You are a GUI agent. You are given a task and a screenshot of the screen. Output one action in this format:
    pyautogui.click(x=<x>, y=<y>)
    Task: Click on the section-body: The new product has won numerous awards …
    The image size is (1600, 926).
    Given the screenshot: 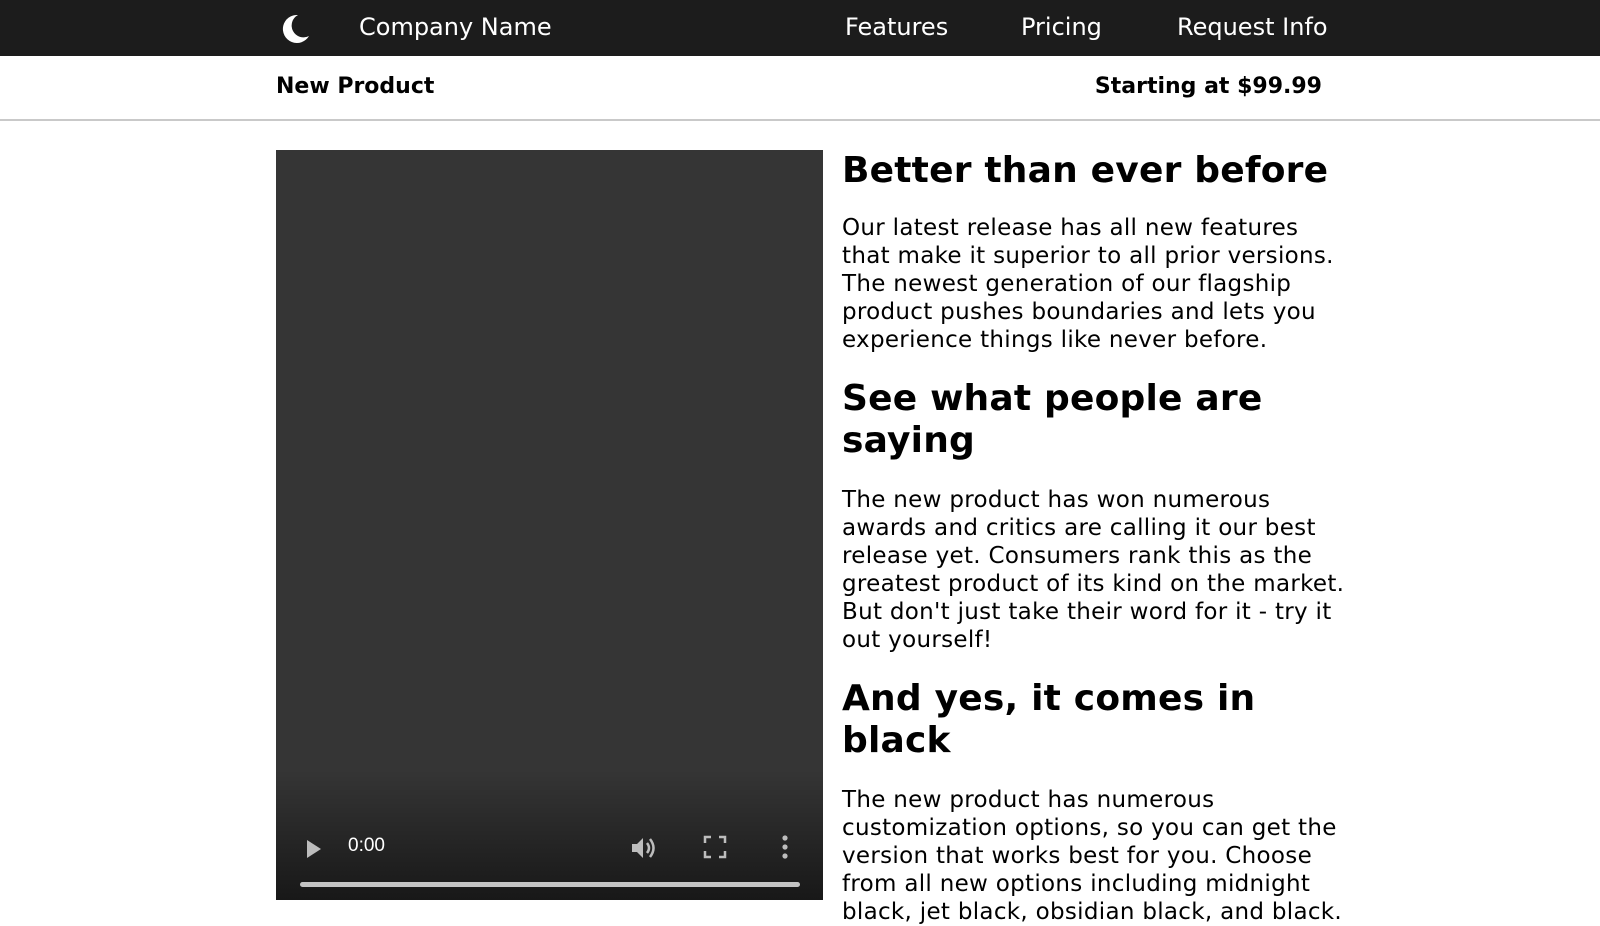 What is the action you would take?
    pyautogui.click(x=1093, y=570)
    